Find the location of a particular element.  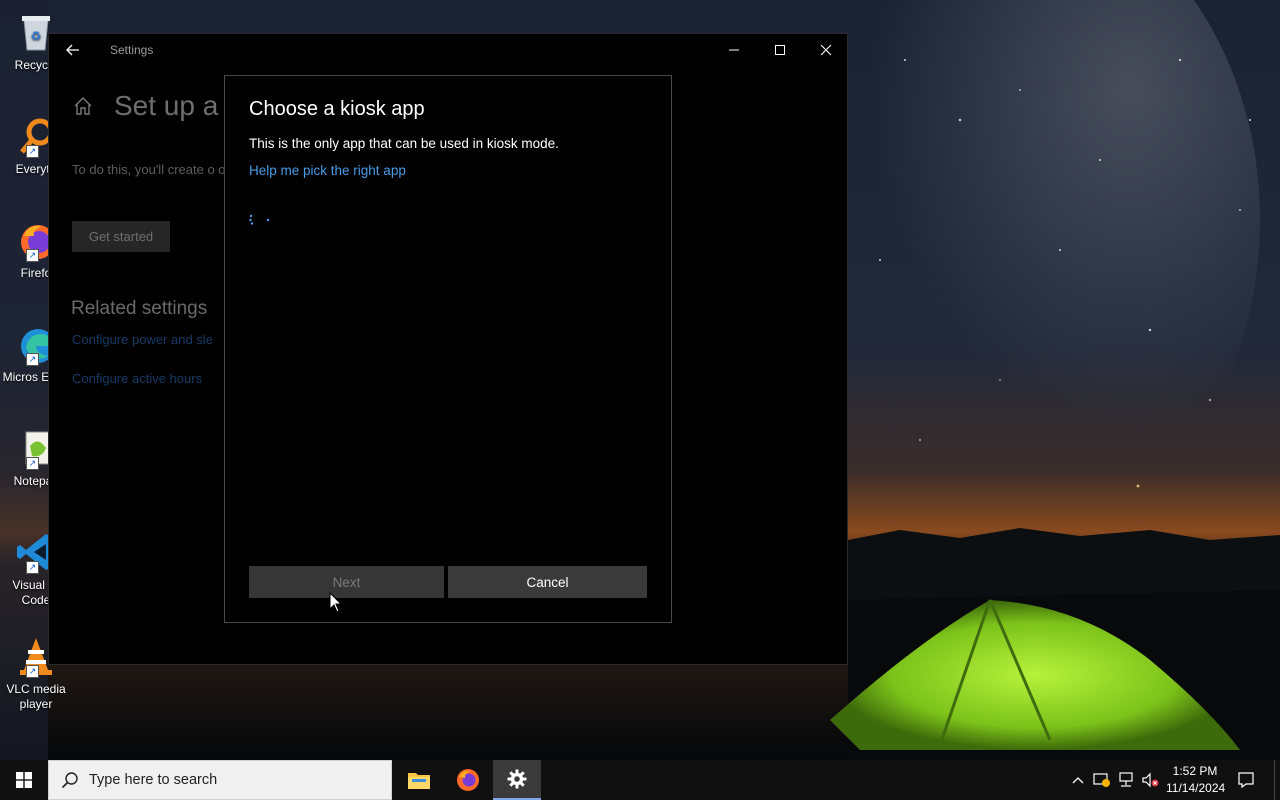

clock-date: 11/14/2024 is located at coordinates (1196, 788).